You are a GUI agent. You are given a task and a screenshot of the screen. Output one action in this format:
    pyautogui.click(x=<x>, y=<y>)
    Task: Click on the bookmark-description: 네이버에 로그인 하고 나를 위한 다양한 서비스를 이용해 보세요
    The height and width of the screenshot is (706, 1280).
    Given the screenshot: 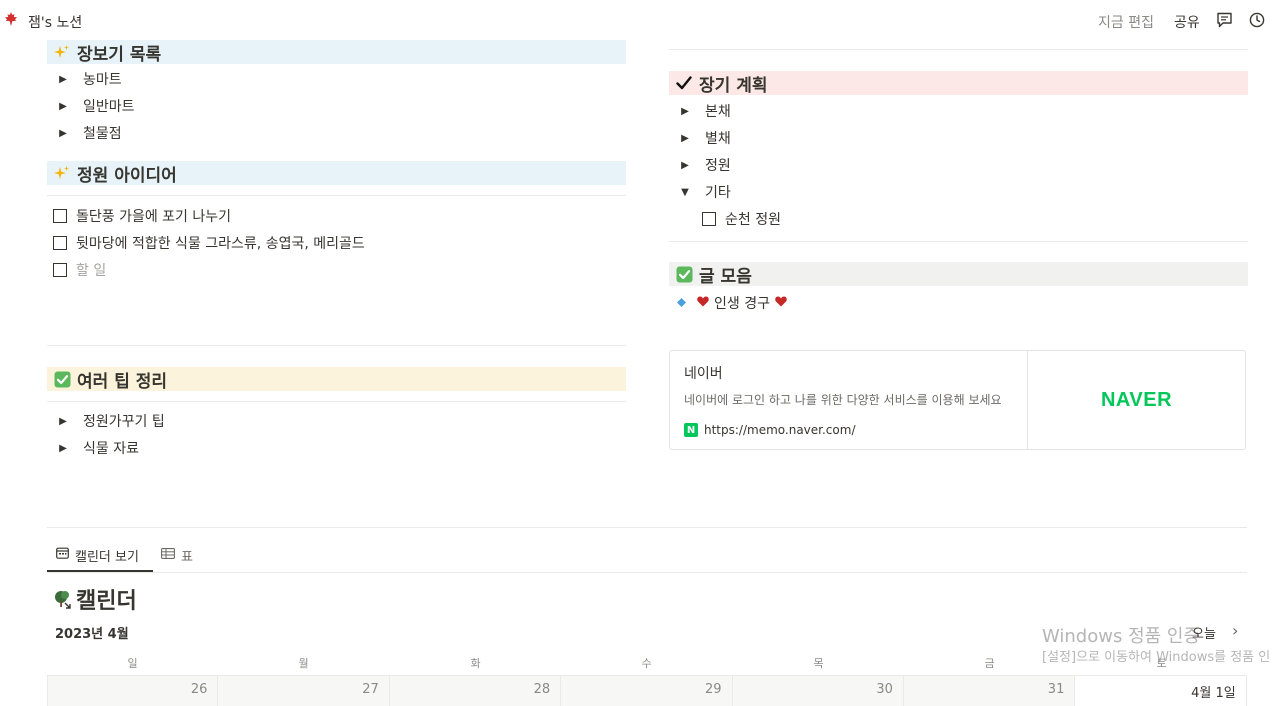 What is the action you would take?
    pyautogui.click(x=843, y=400)
    